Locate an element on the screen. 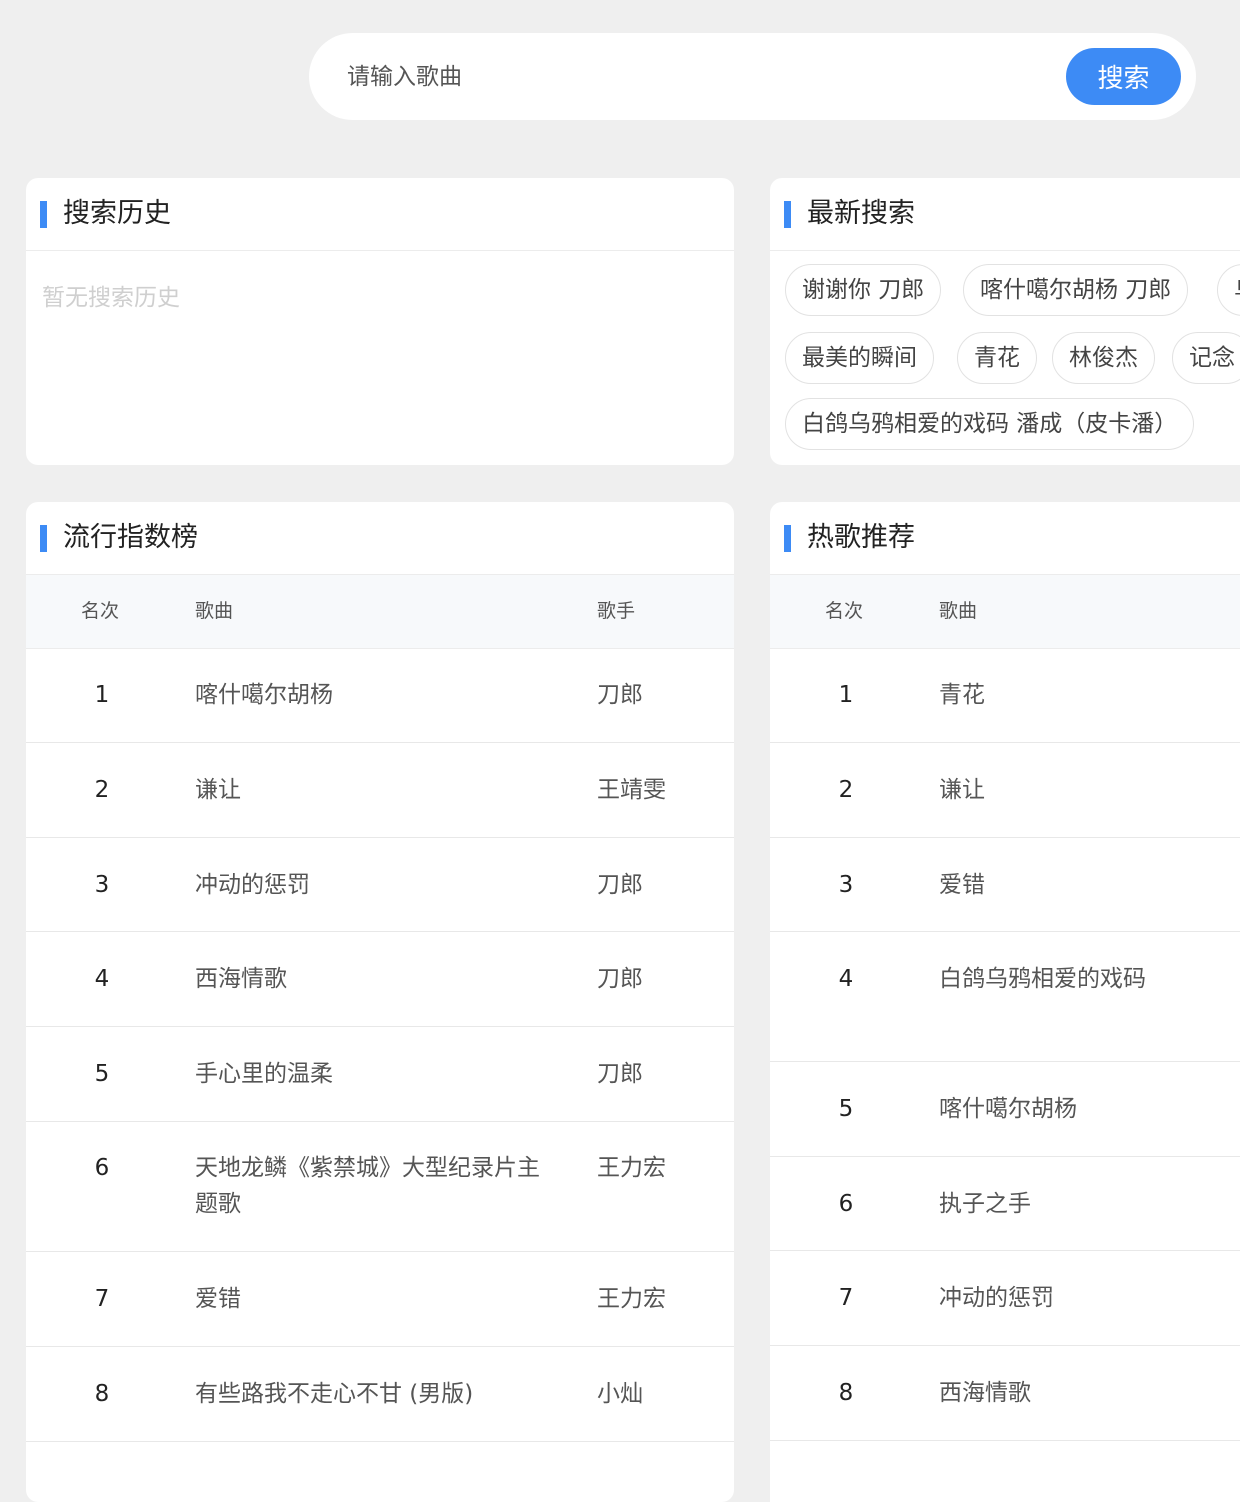 Image resolution: width=1240 pixels, height=1502 pixels. table-row: 2 谦让 is located at coordinates (1005, 790).